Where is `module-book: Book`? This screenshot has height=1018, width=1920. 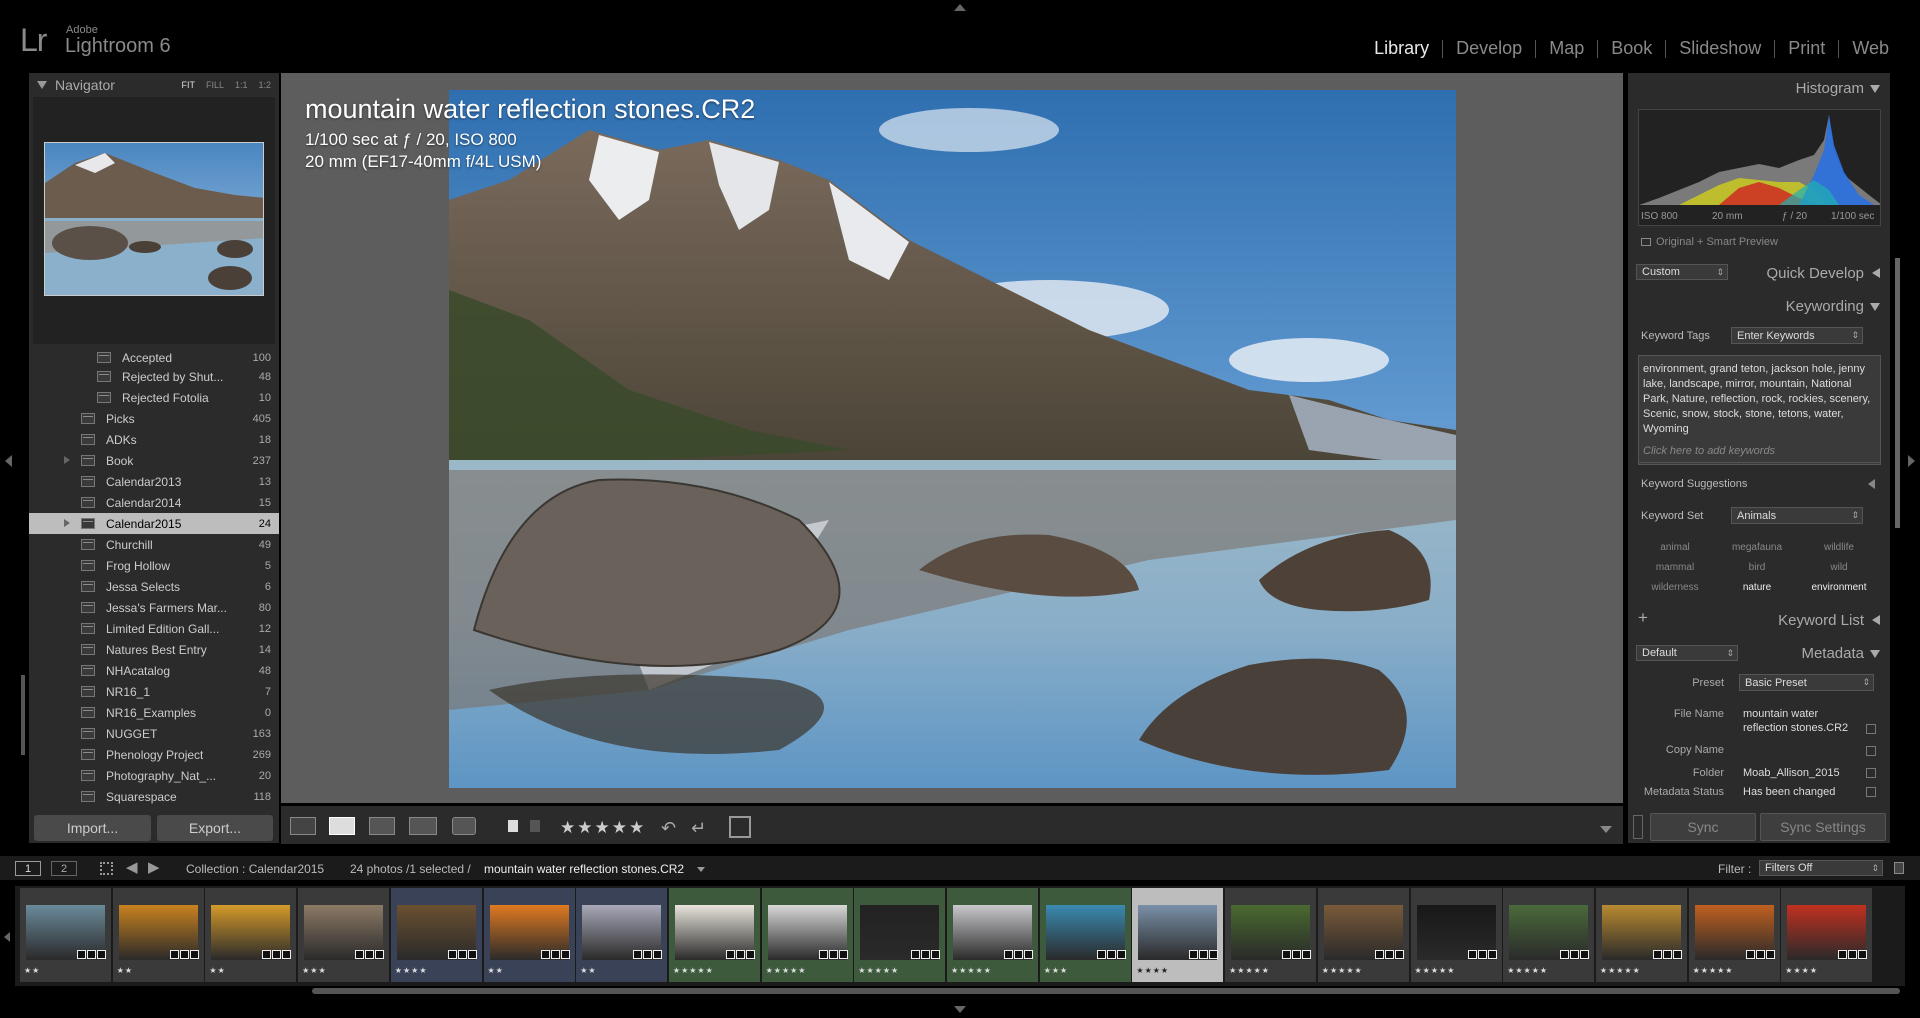 module-book: Book is located at coordinates (1631, 48).